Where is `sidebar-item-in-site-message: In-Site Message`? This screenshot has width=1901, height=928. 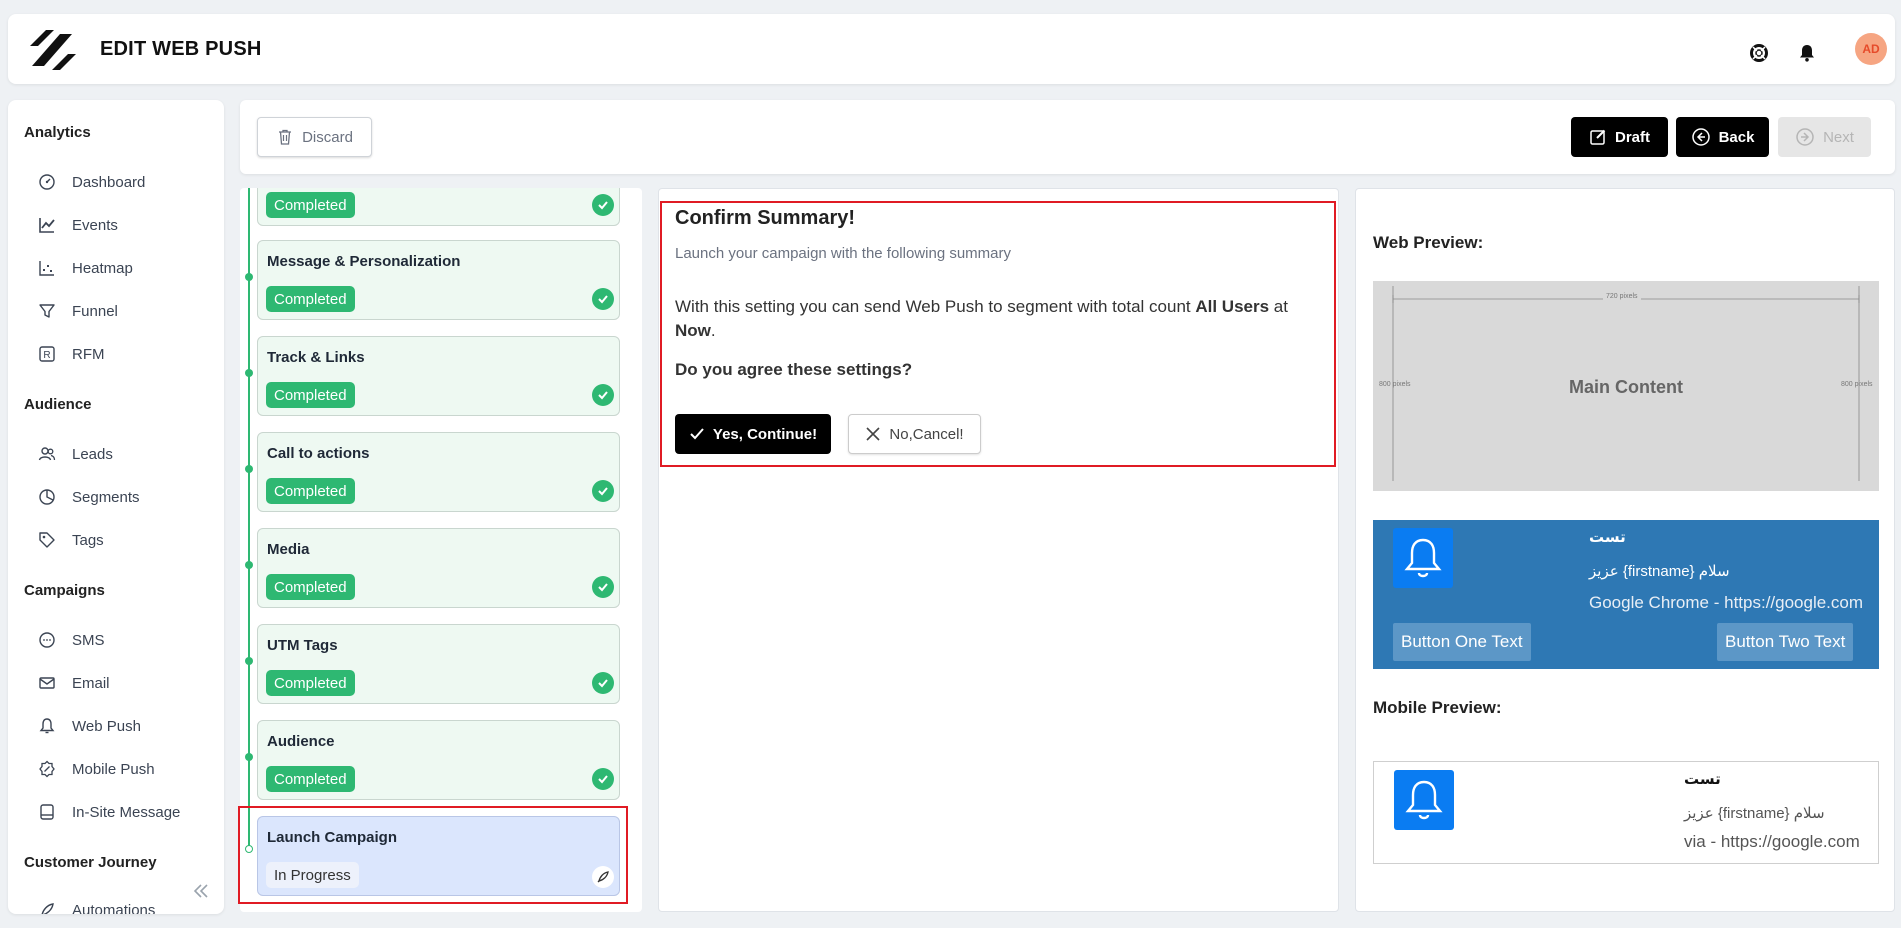 sidebar-item-in-site-message: In-Site Message is located at coordinates (128, 812).